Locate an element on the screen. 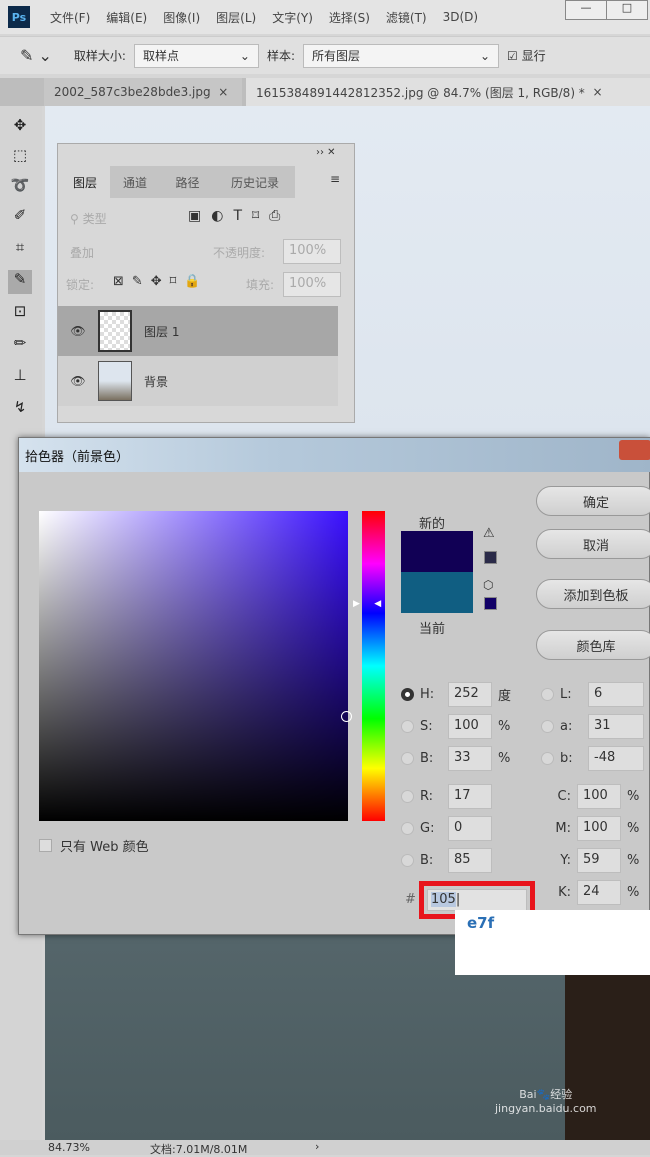 The image size is (650, 1157). color-cursor is located at coordinates (346, 716).